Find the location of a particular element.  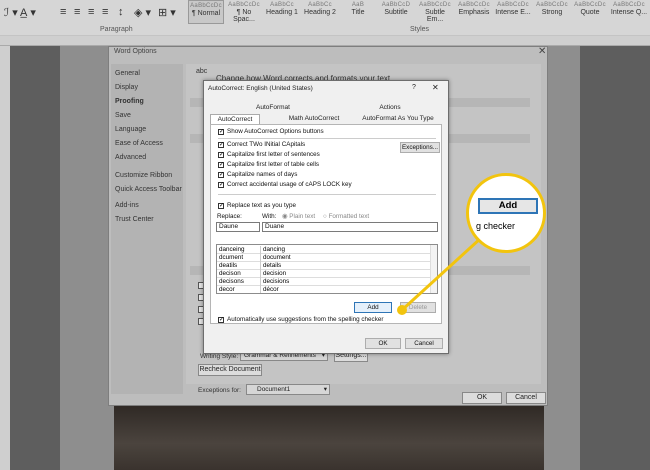

callout-line is located at coordinates (441, 274).